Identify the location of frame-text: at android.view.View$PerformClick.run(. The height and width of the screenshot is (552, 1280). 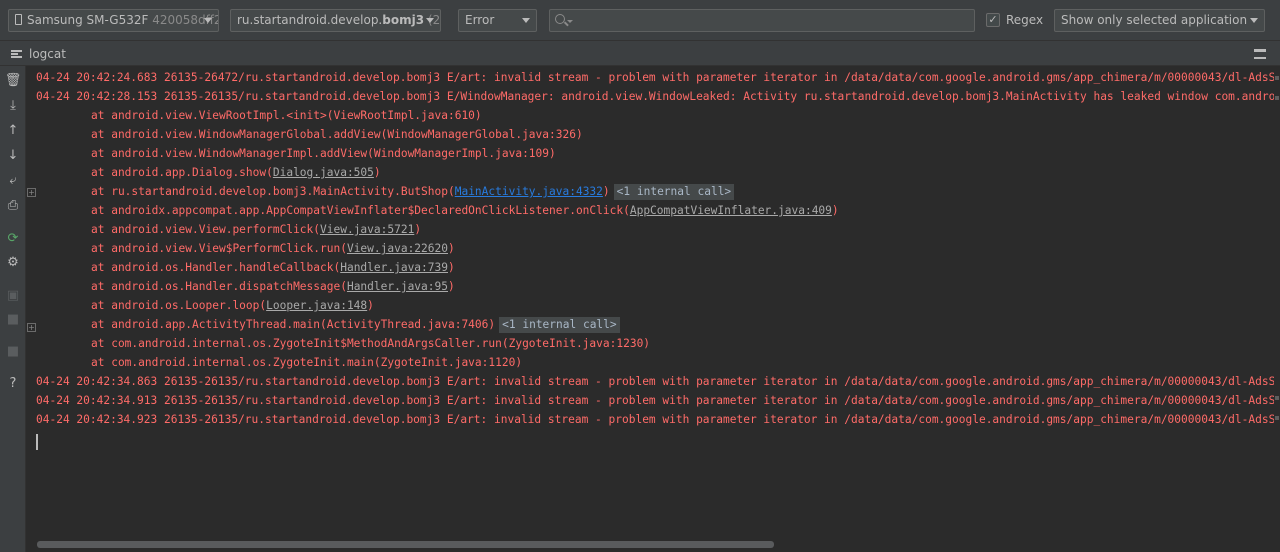
(219, 248).